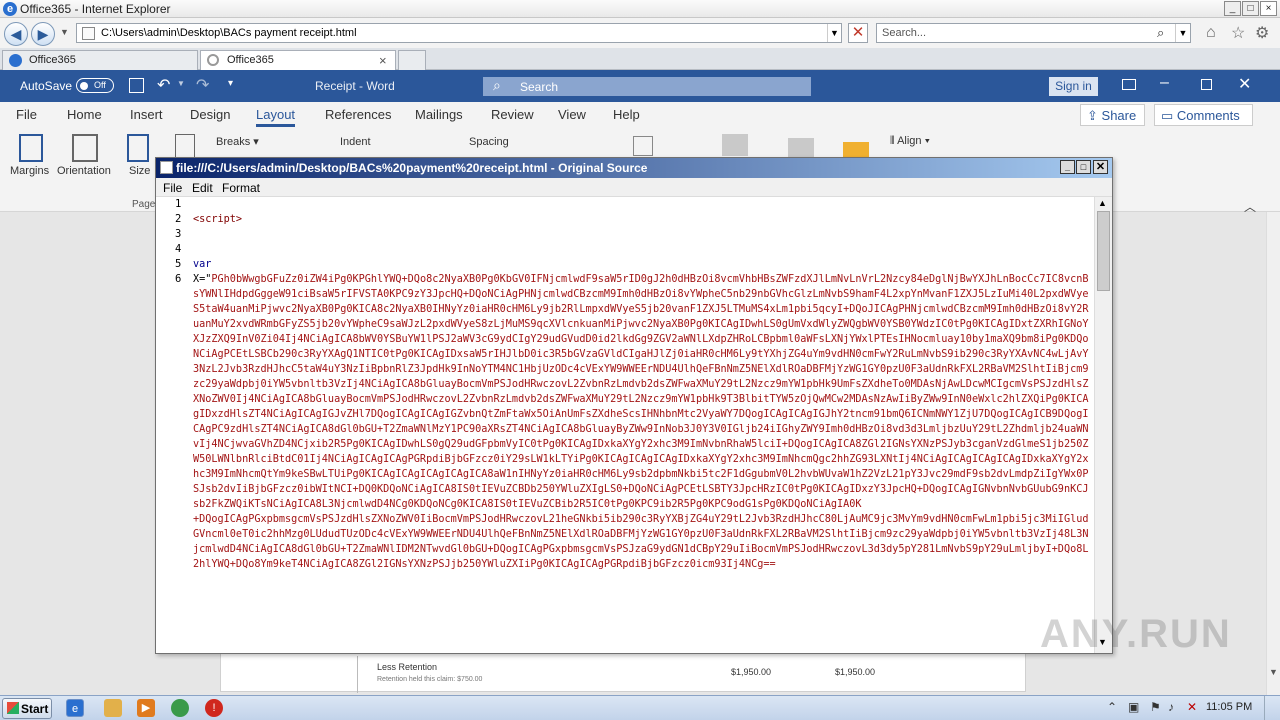  Describe the element at coordinates (64, 32) in the screenshot. I see `history-dropdown-icon: ▼` at that location.